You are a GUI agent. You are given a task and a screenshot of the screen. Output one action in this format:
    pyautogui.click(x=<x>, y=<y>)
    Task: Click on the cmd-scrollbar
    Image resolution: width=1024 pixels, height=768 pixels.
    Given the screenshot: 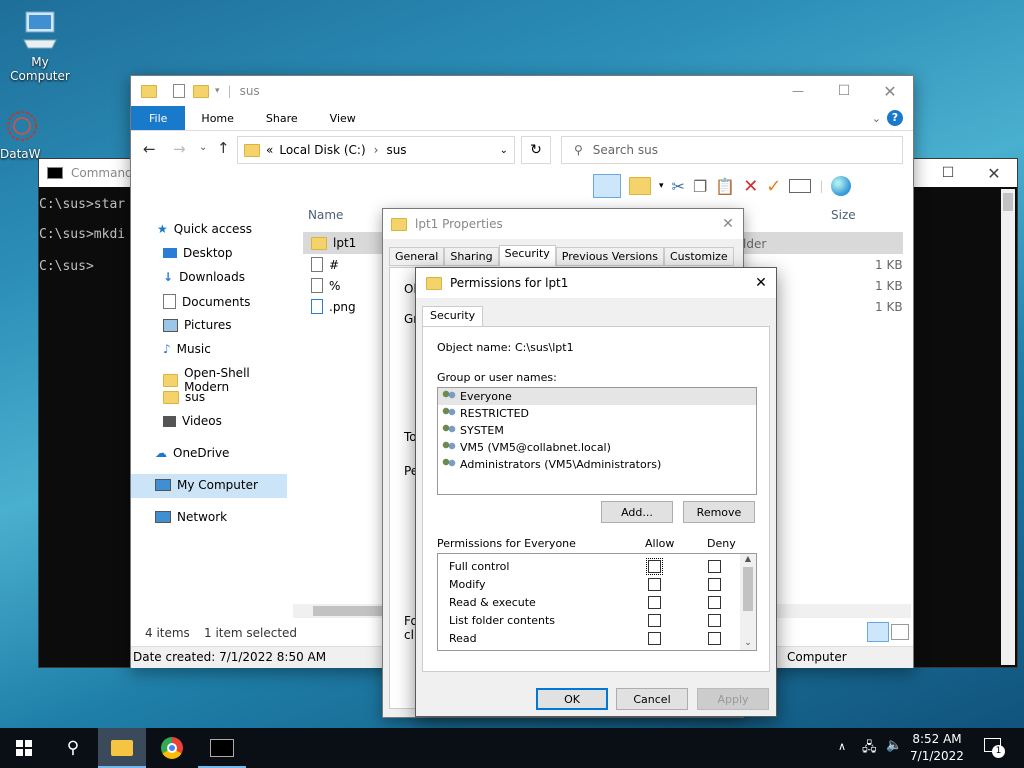 What is the action you would take?
    pyautogui.click(x=1008, y=427)
    